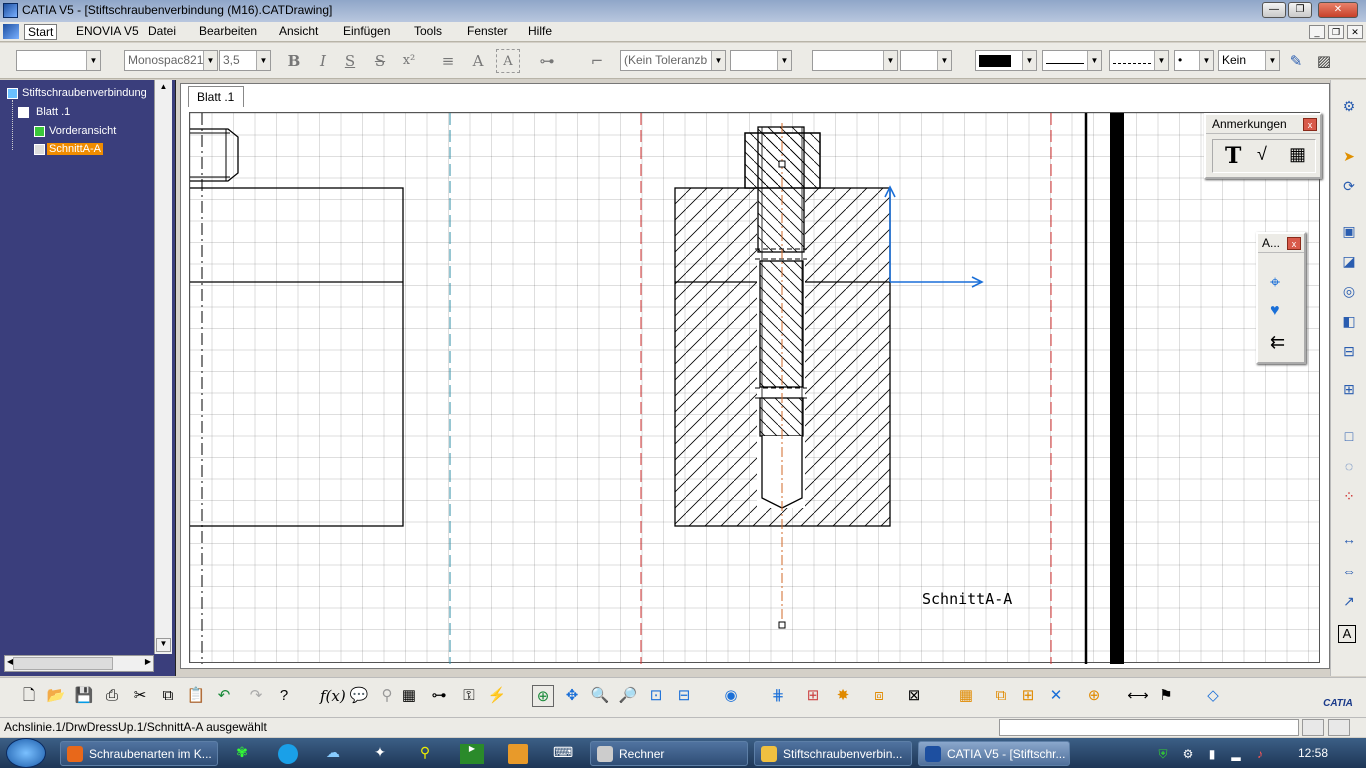 This screenshot has width=1366, height=768. What do you see at coordinates (298, 31) in the screenshot?
I see `menu-ansicht: Ansicht` at bounding box center [298, 31].